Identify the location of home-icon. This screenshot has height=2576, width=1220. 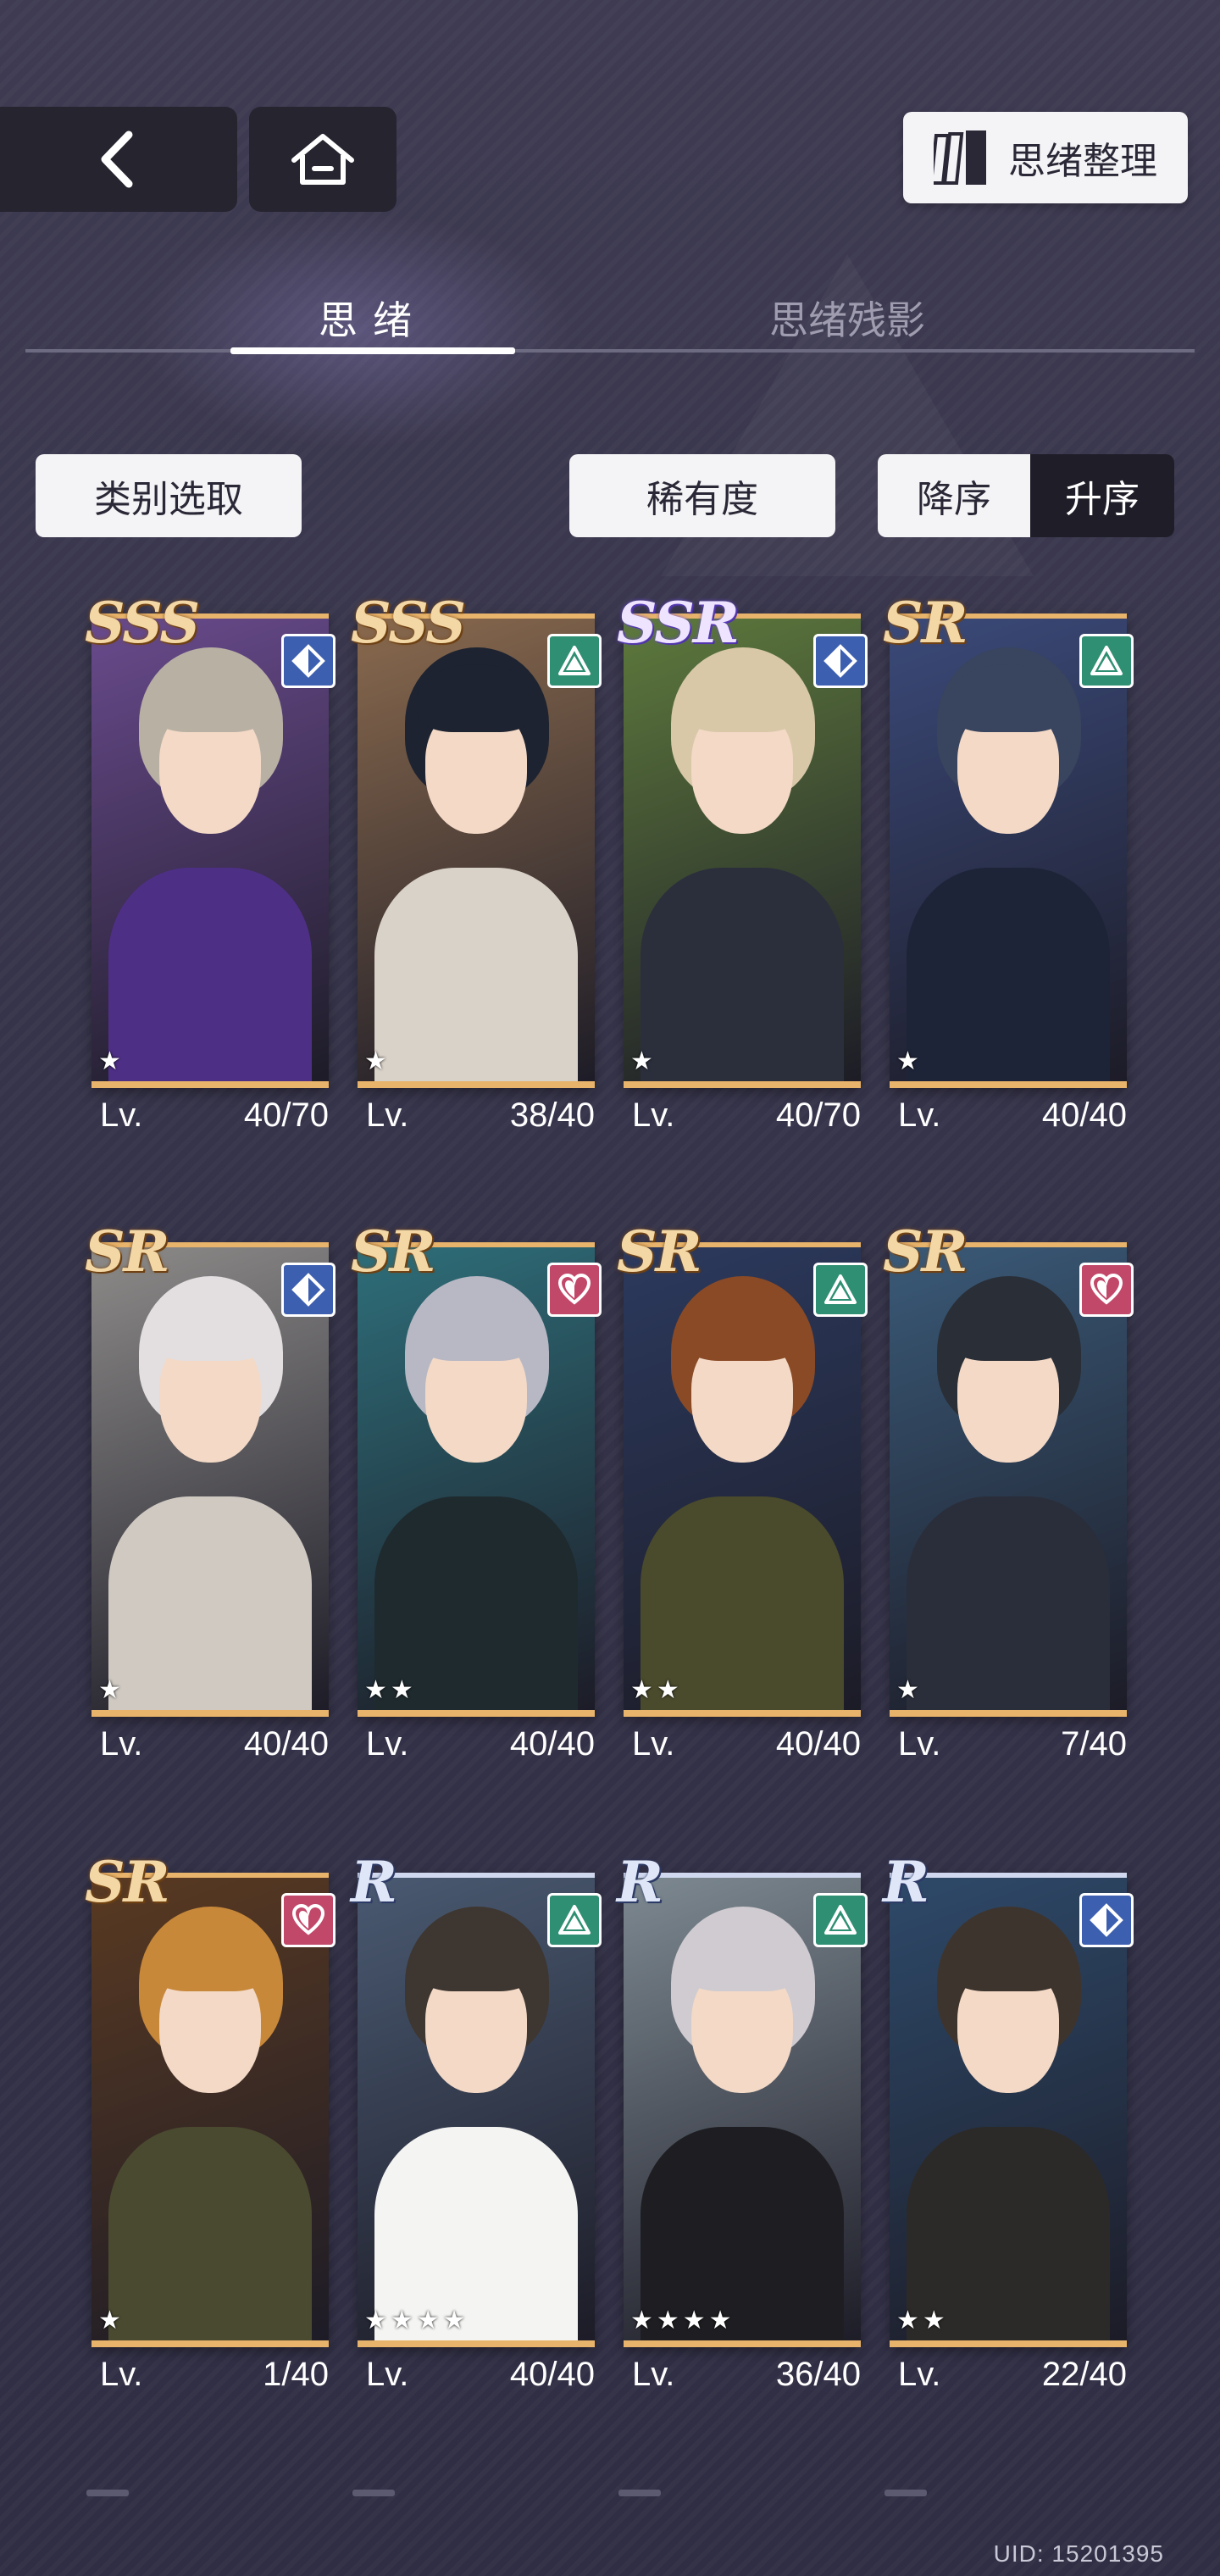
(322, 159).